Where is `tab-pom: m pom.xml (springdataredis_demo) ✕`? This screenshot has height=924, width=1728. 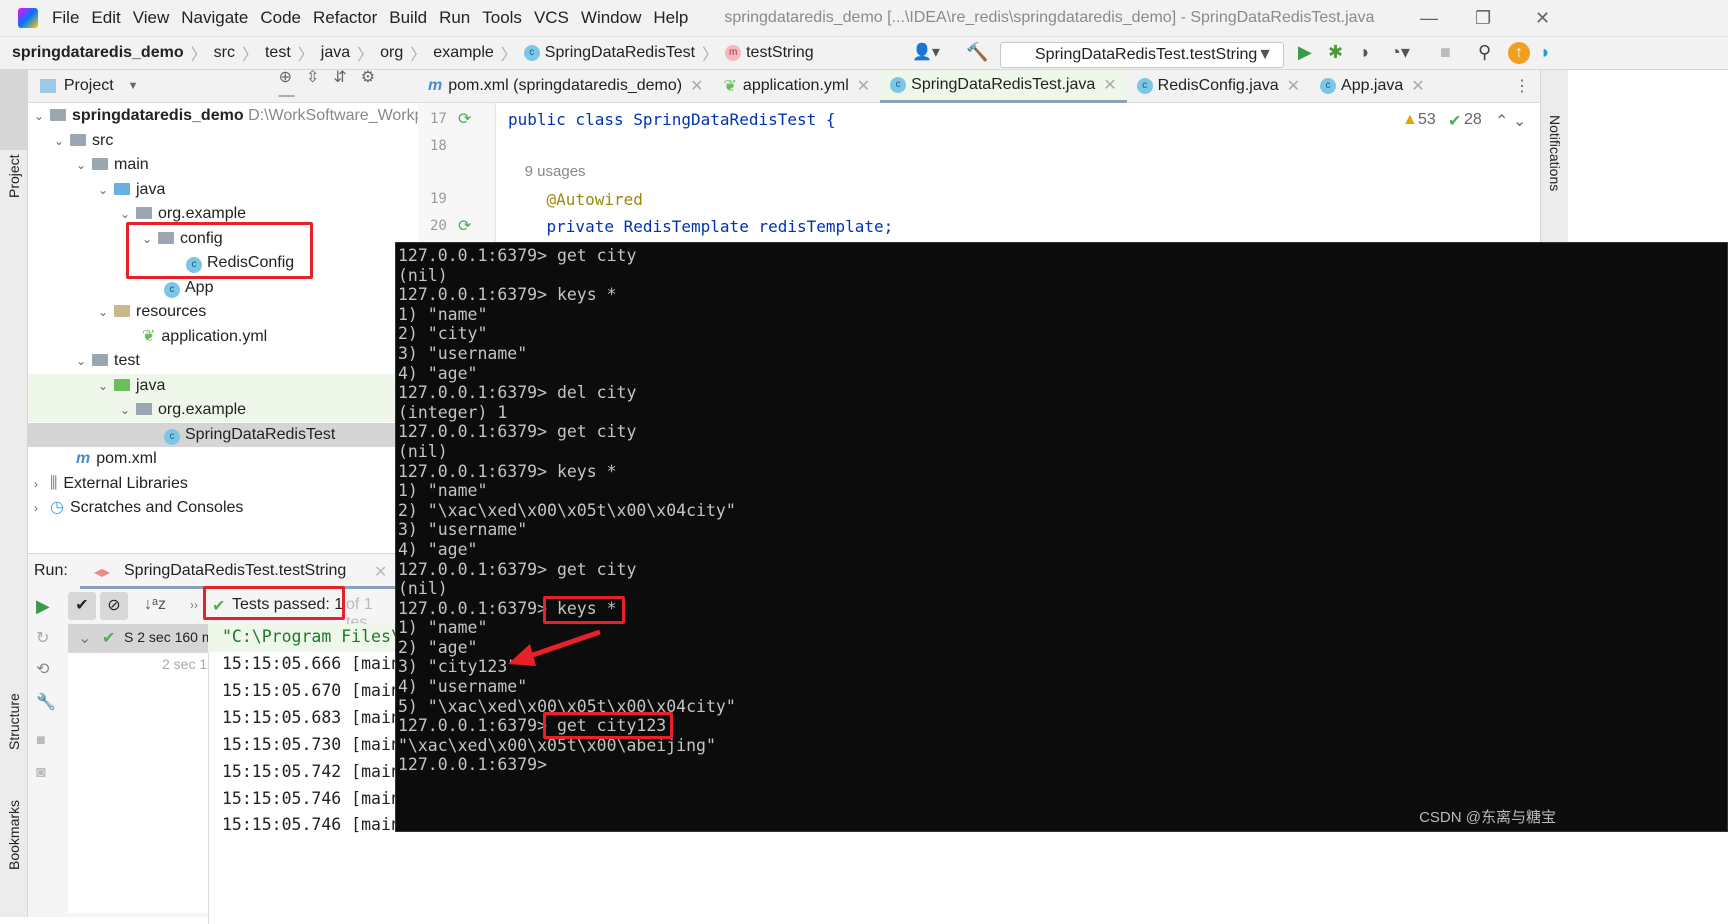 tab-pom: m pom.xml (springdataredis_demo) ✕ is located at coordinates (566, 86).